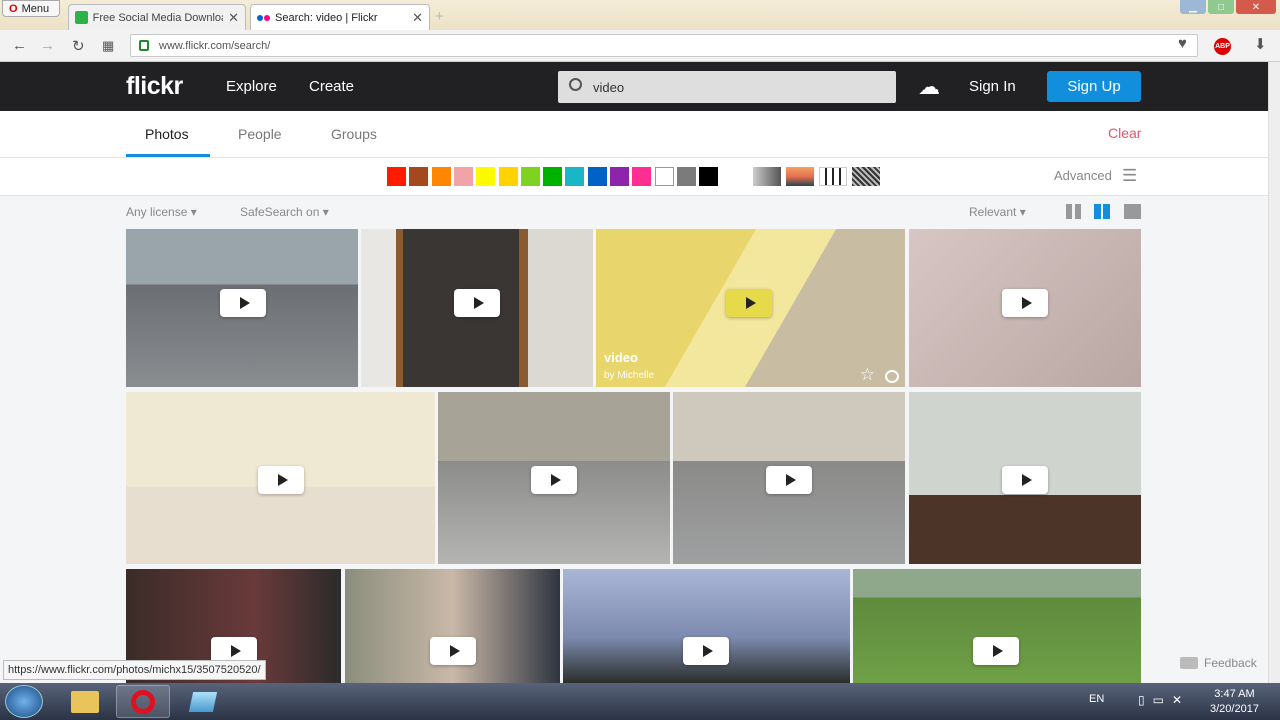 The width and height of the screenshot is (1280, 720). What do you see at coordinates (1221, 7) in the screenshot?
I see `maximize-icon: □` at bounding box center [1221, 7].